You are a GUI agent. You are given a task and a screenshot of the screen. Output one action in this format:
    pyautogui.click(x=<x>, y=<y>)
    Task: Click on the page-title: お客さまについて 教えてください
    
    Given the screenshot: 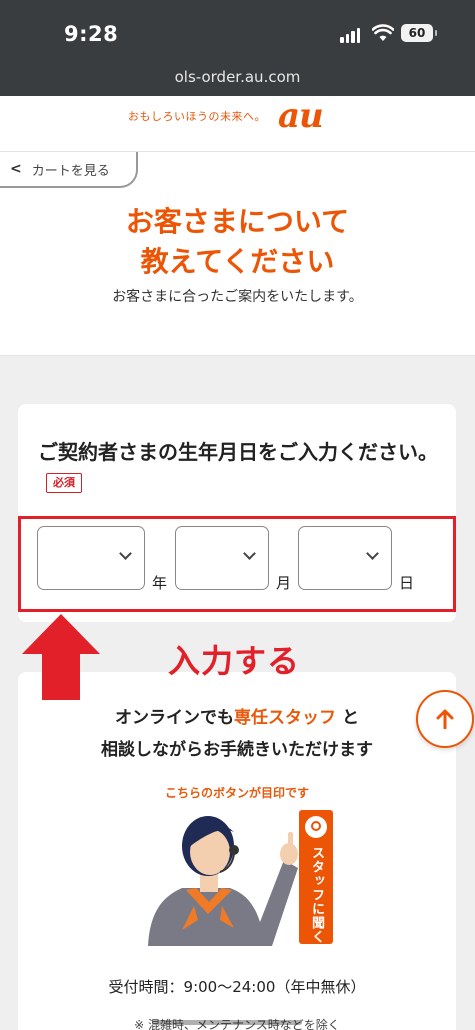 What is the action you would take?
    pyautogui.click(x=237, y=242)
    